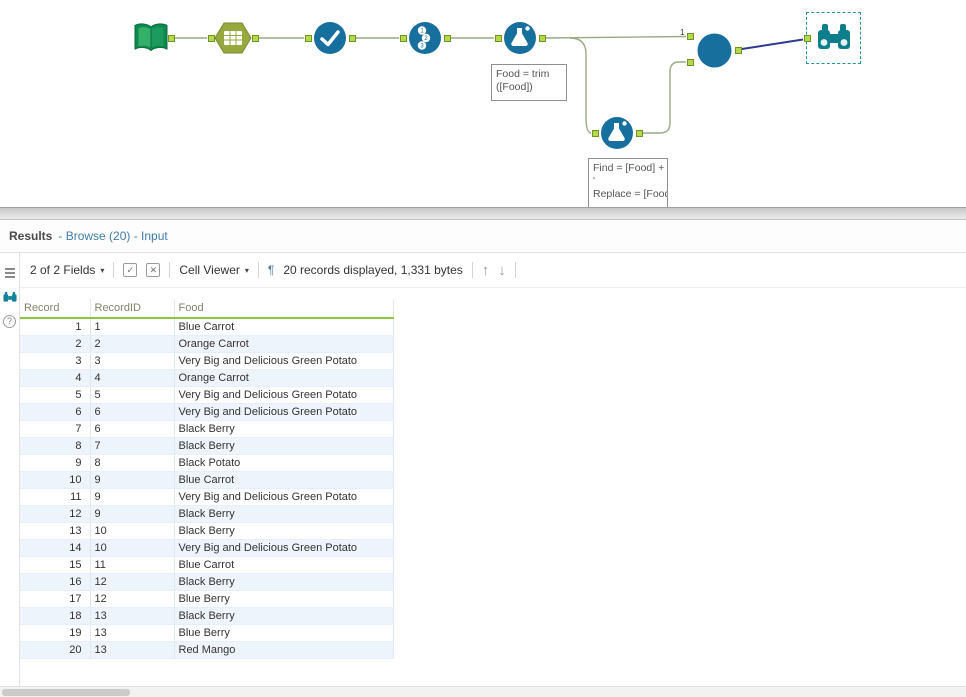  Describe the element at coordinates (502, 270) in the screenshot. I see `scroll-down-icon: ↓` at that location.